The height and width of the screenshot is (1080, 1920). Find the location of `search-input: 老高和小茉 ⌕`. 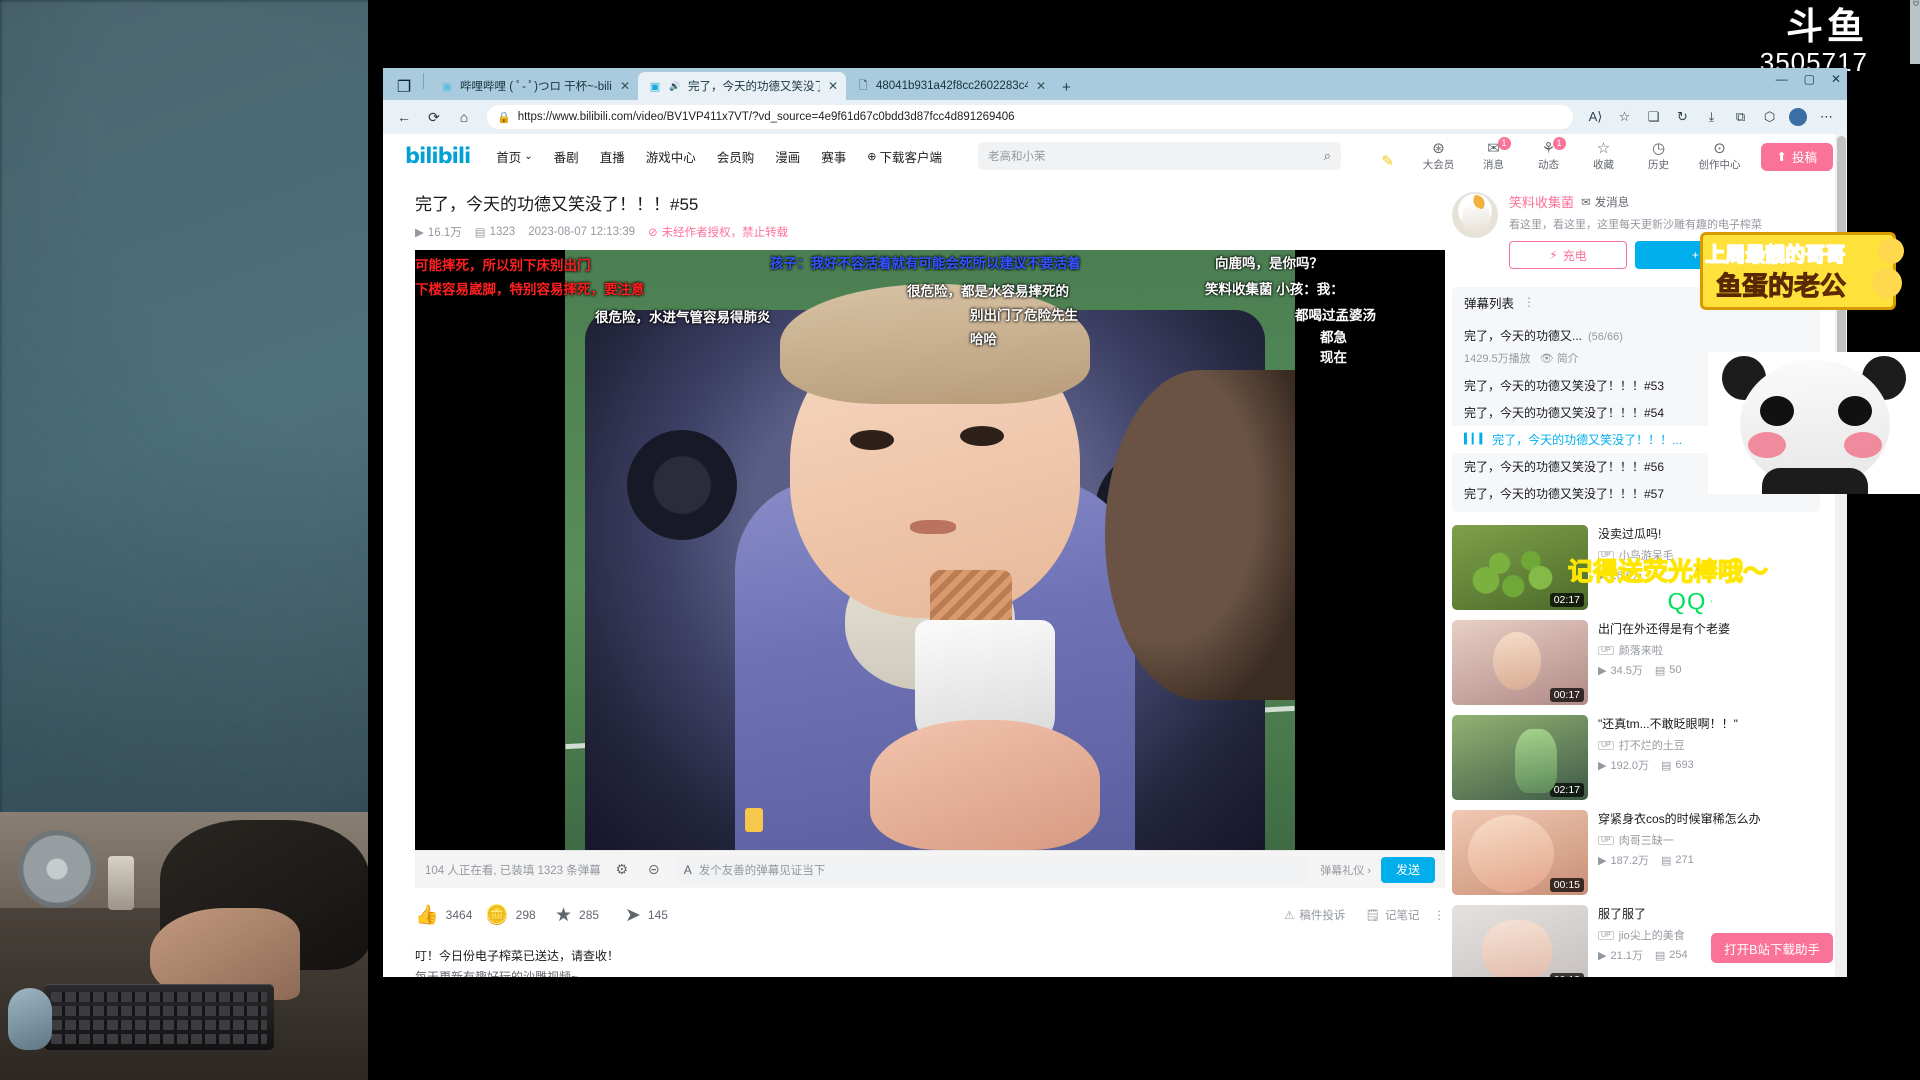

search-input: 老高和小茉 ⌕ is located at coordinates (1159, 156).